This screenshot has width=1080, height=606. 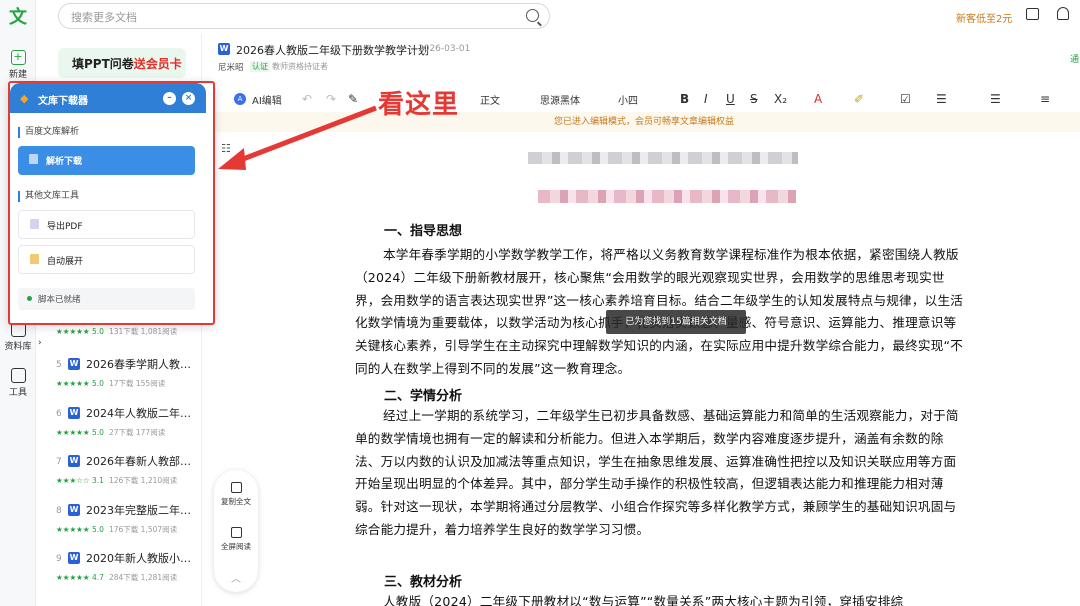 What do you see at coordinates (63, 101) in the screenshot?
I see `panel-title: 文库下载器` at bounding box center [63, 101].